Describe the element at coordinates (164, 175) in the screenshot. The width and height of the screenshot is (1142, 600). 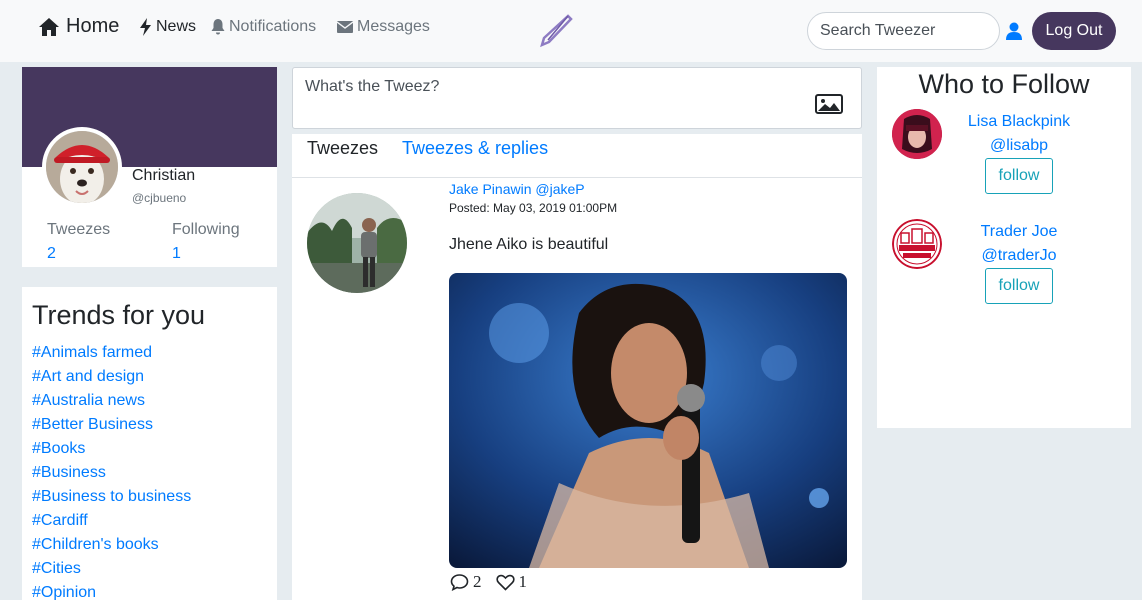
I see `profile-name: Christian` at that location.